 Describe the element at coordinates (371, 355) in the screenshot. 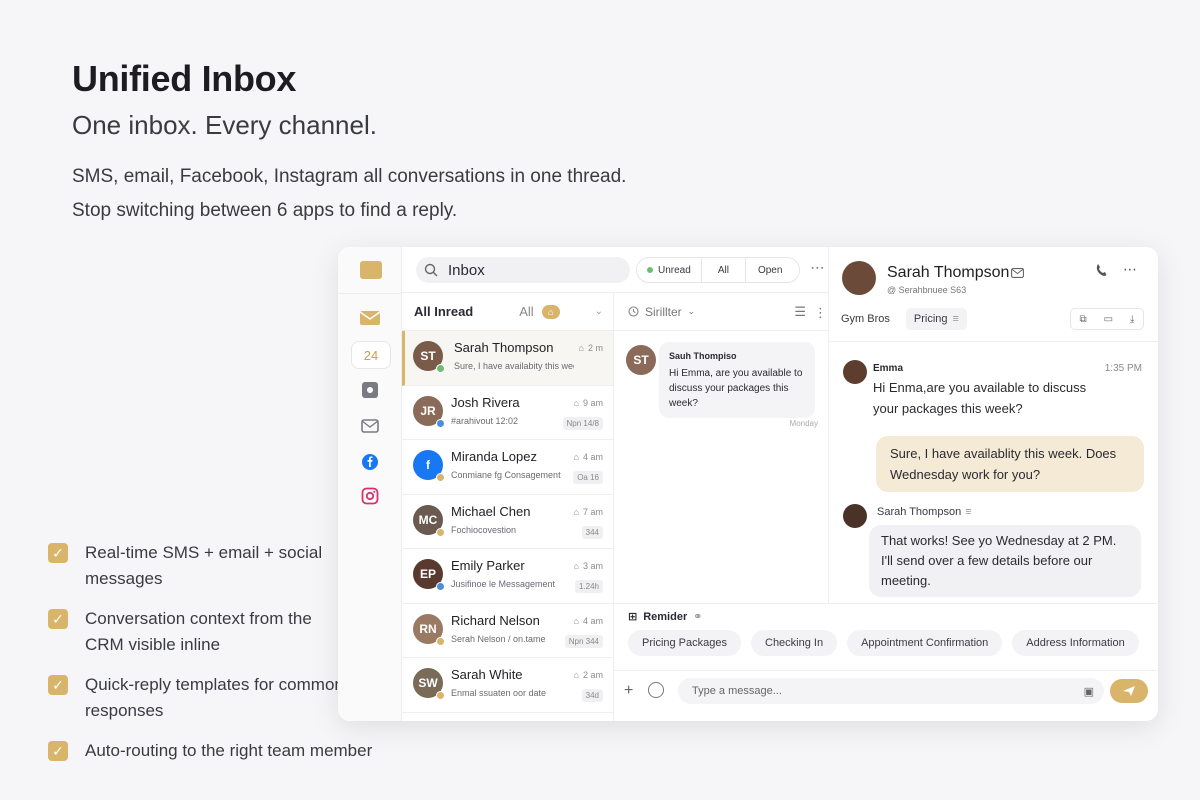

I see `calendar-badge: 24` at that location.